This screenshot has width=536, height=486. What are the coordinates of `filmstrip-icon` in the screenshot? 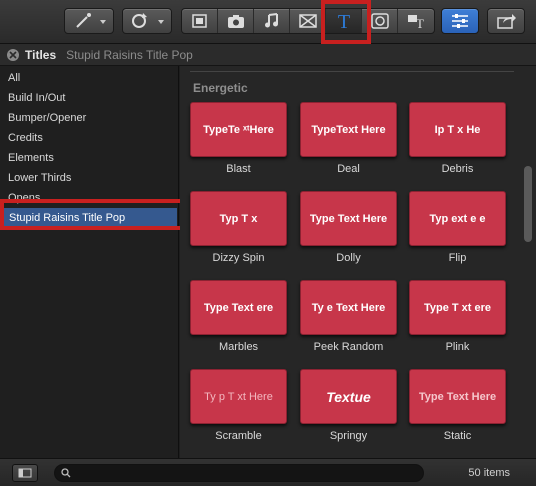 It's located at (199, 21).